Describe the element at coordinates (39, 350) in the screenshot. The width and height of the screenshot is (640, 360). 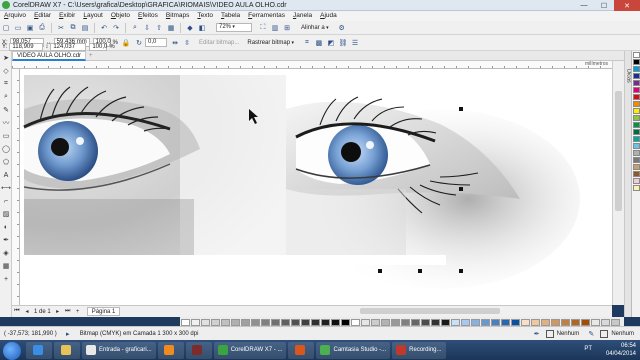
I see `ie-taskbar-icon` at that location.